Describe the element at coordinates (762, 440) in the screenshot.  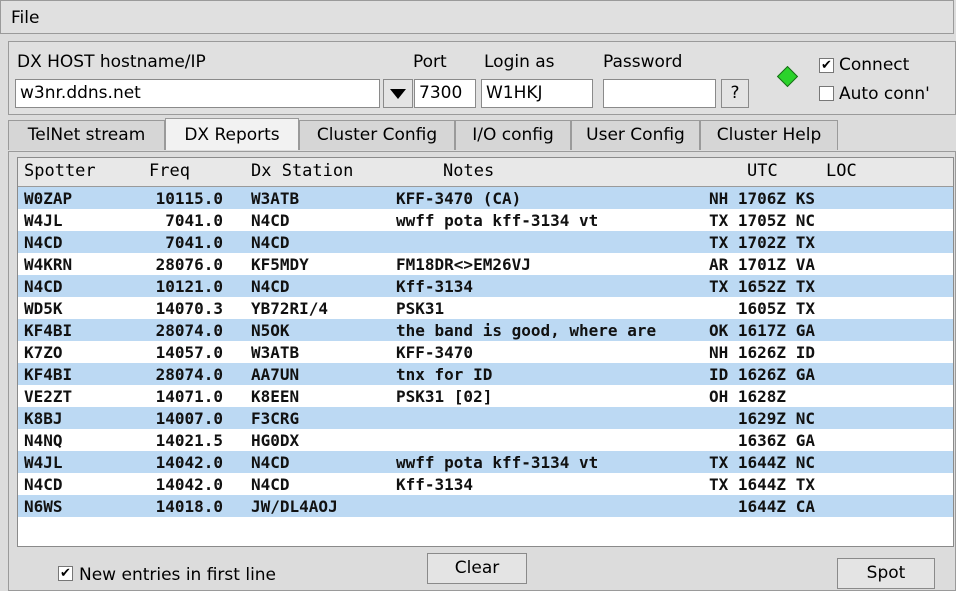
I see `cell-utc: 1636Z GA` at that location.